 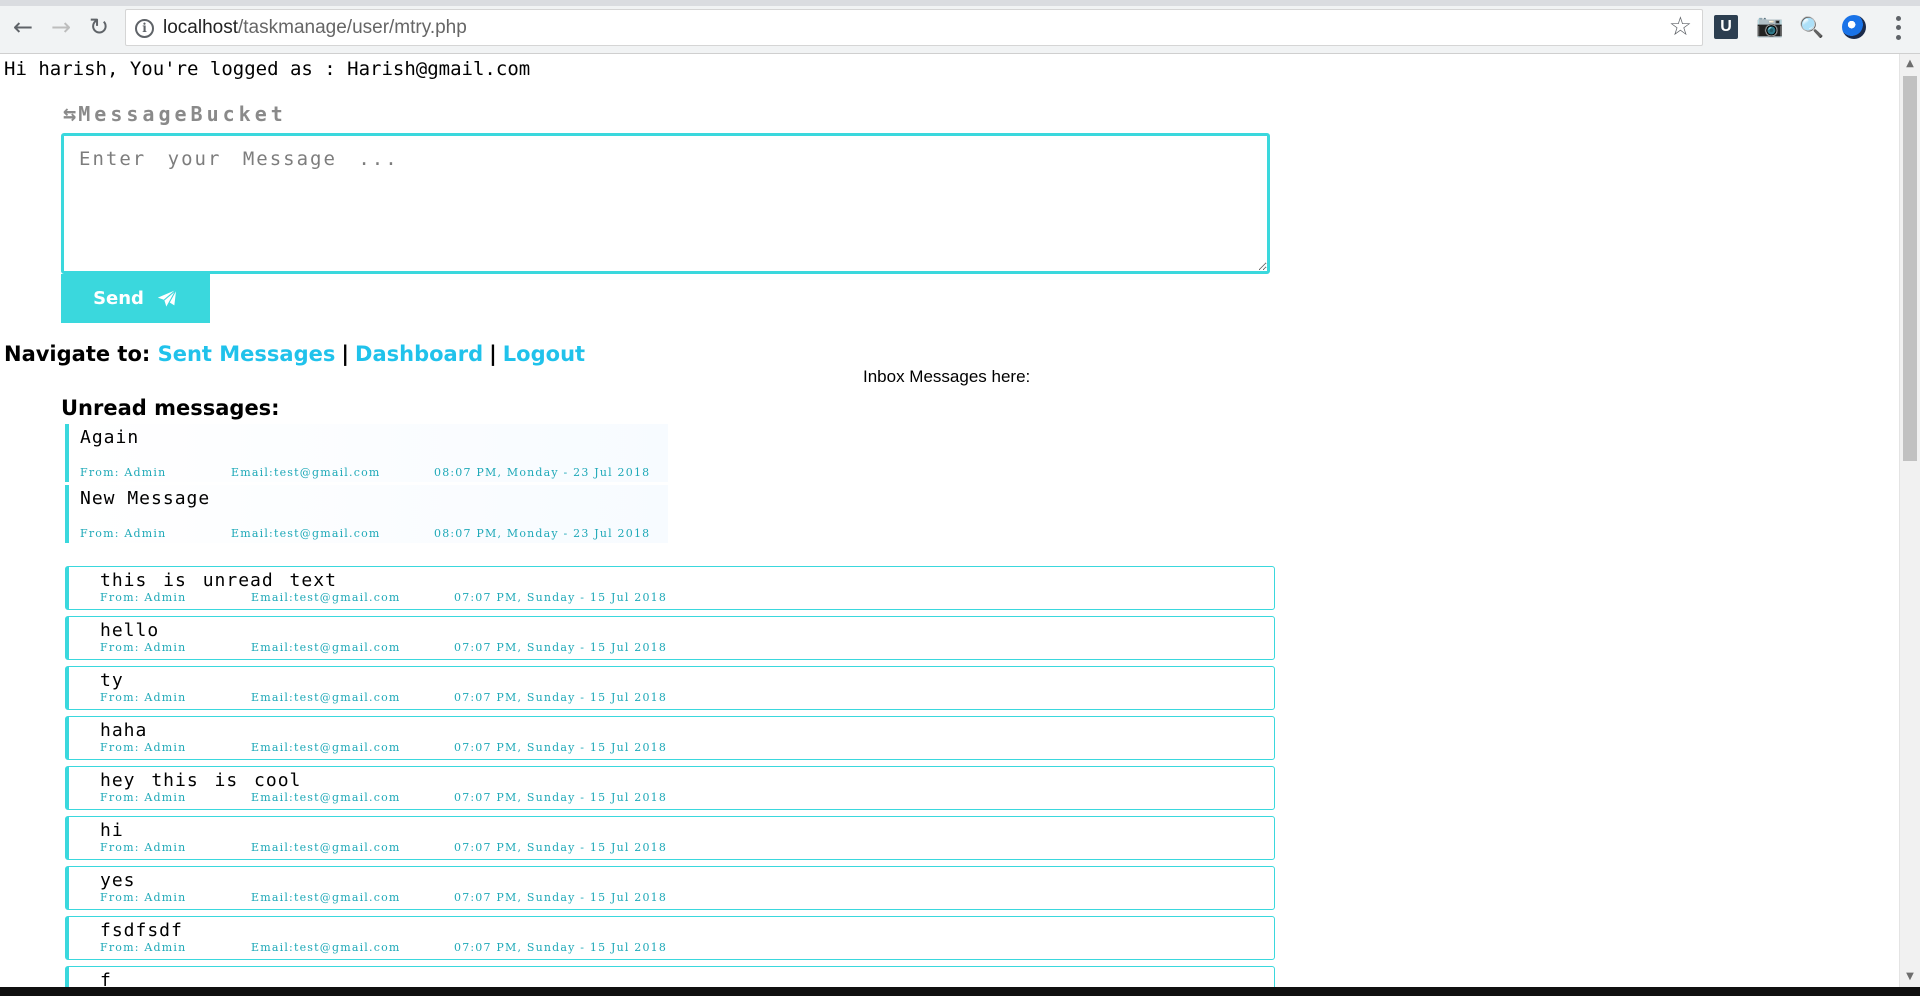 What do you see at coordinates (167, 298) in the screenshot?
I see `paper-plane-icon` at bounding box center [167, 298].